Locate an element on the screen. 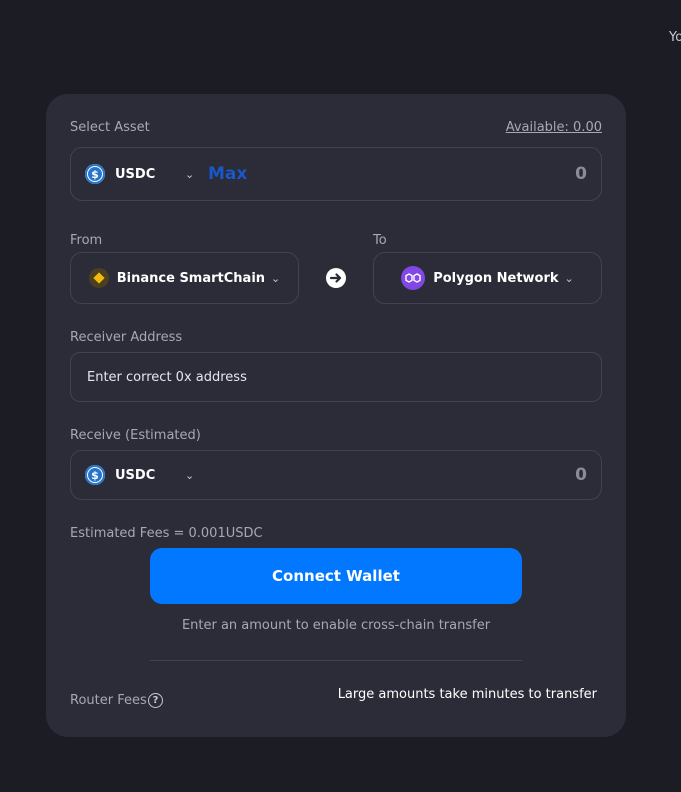  from-label: From is located at coordinates (86, 240).